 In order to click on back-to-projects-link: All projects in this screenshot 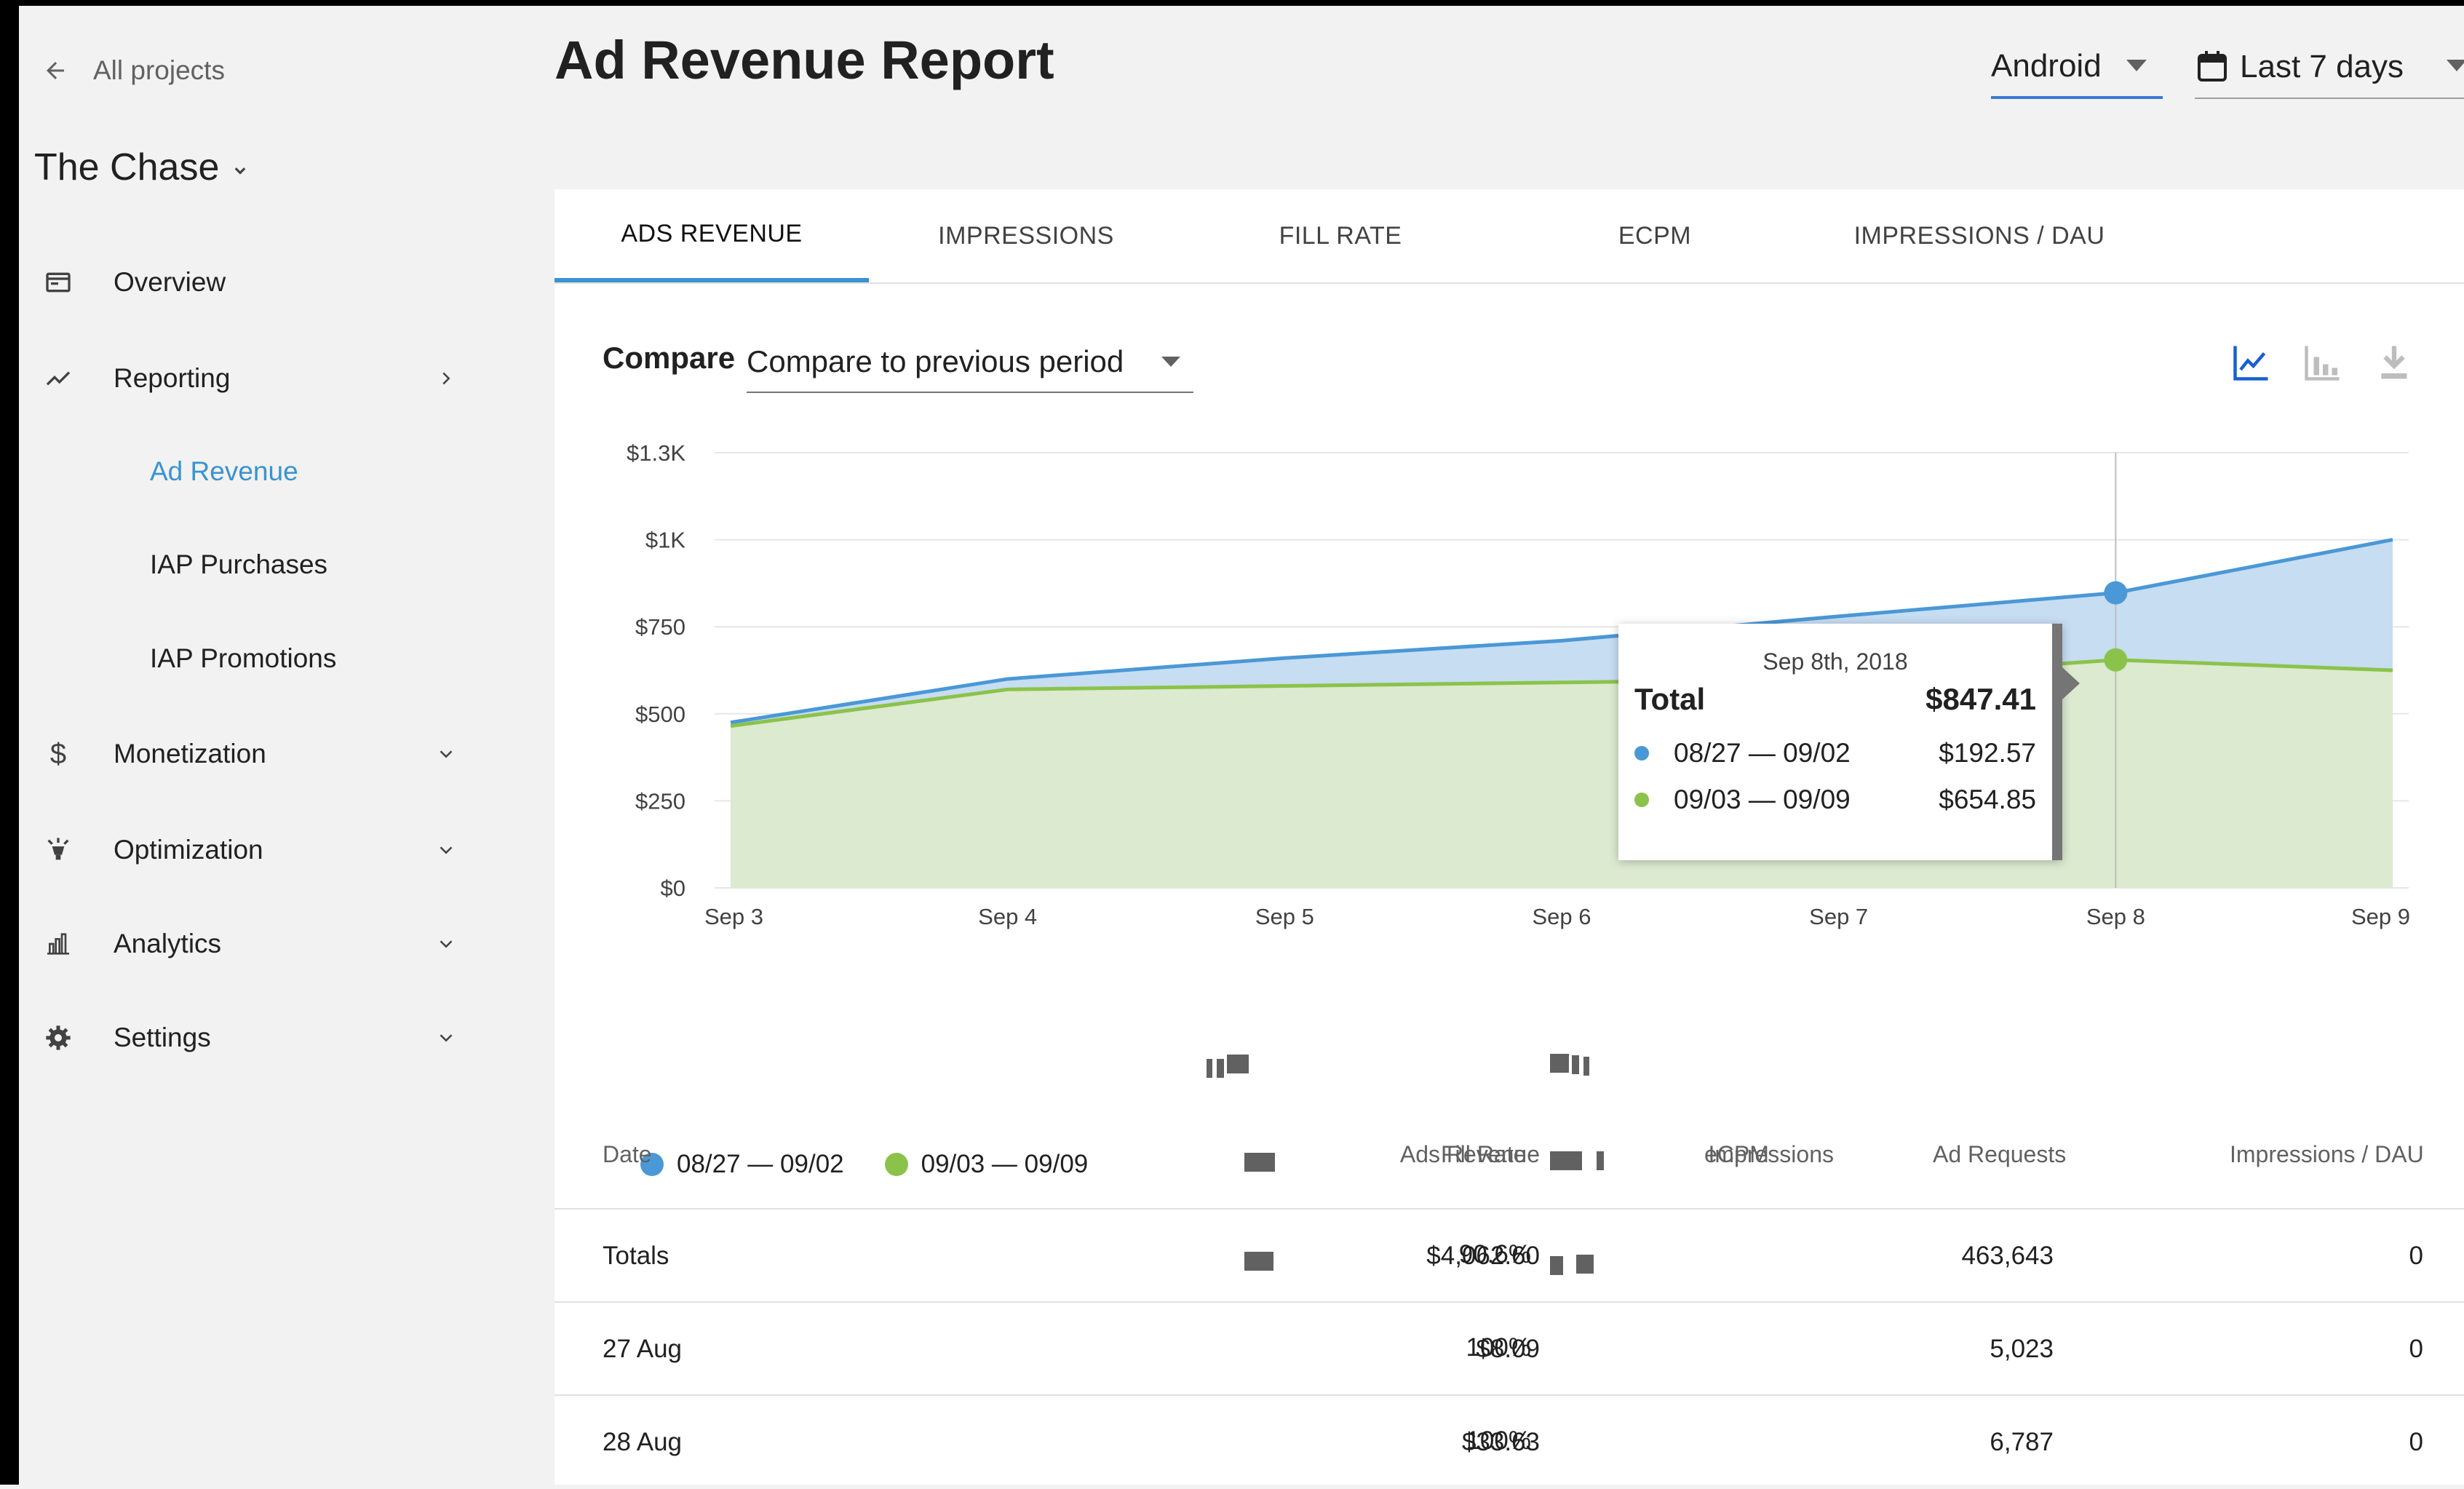, I will do `click(133, 70)`.